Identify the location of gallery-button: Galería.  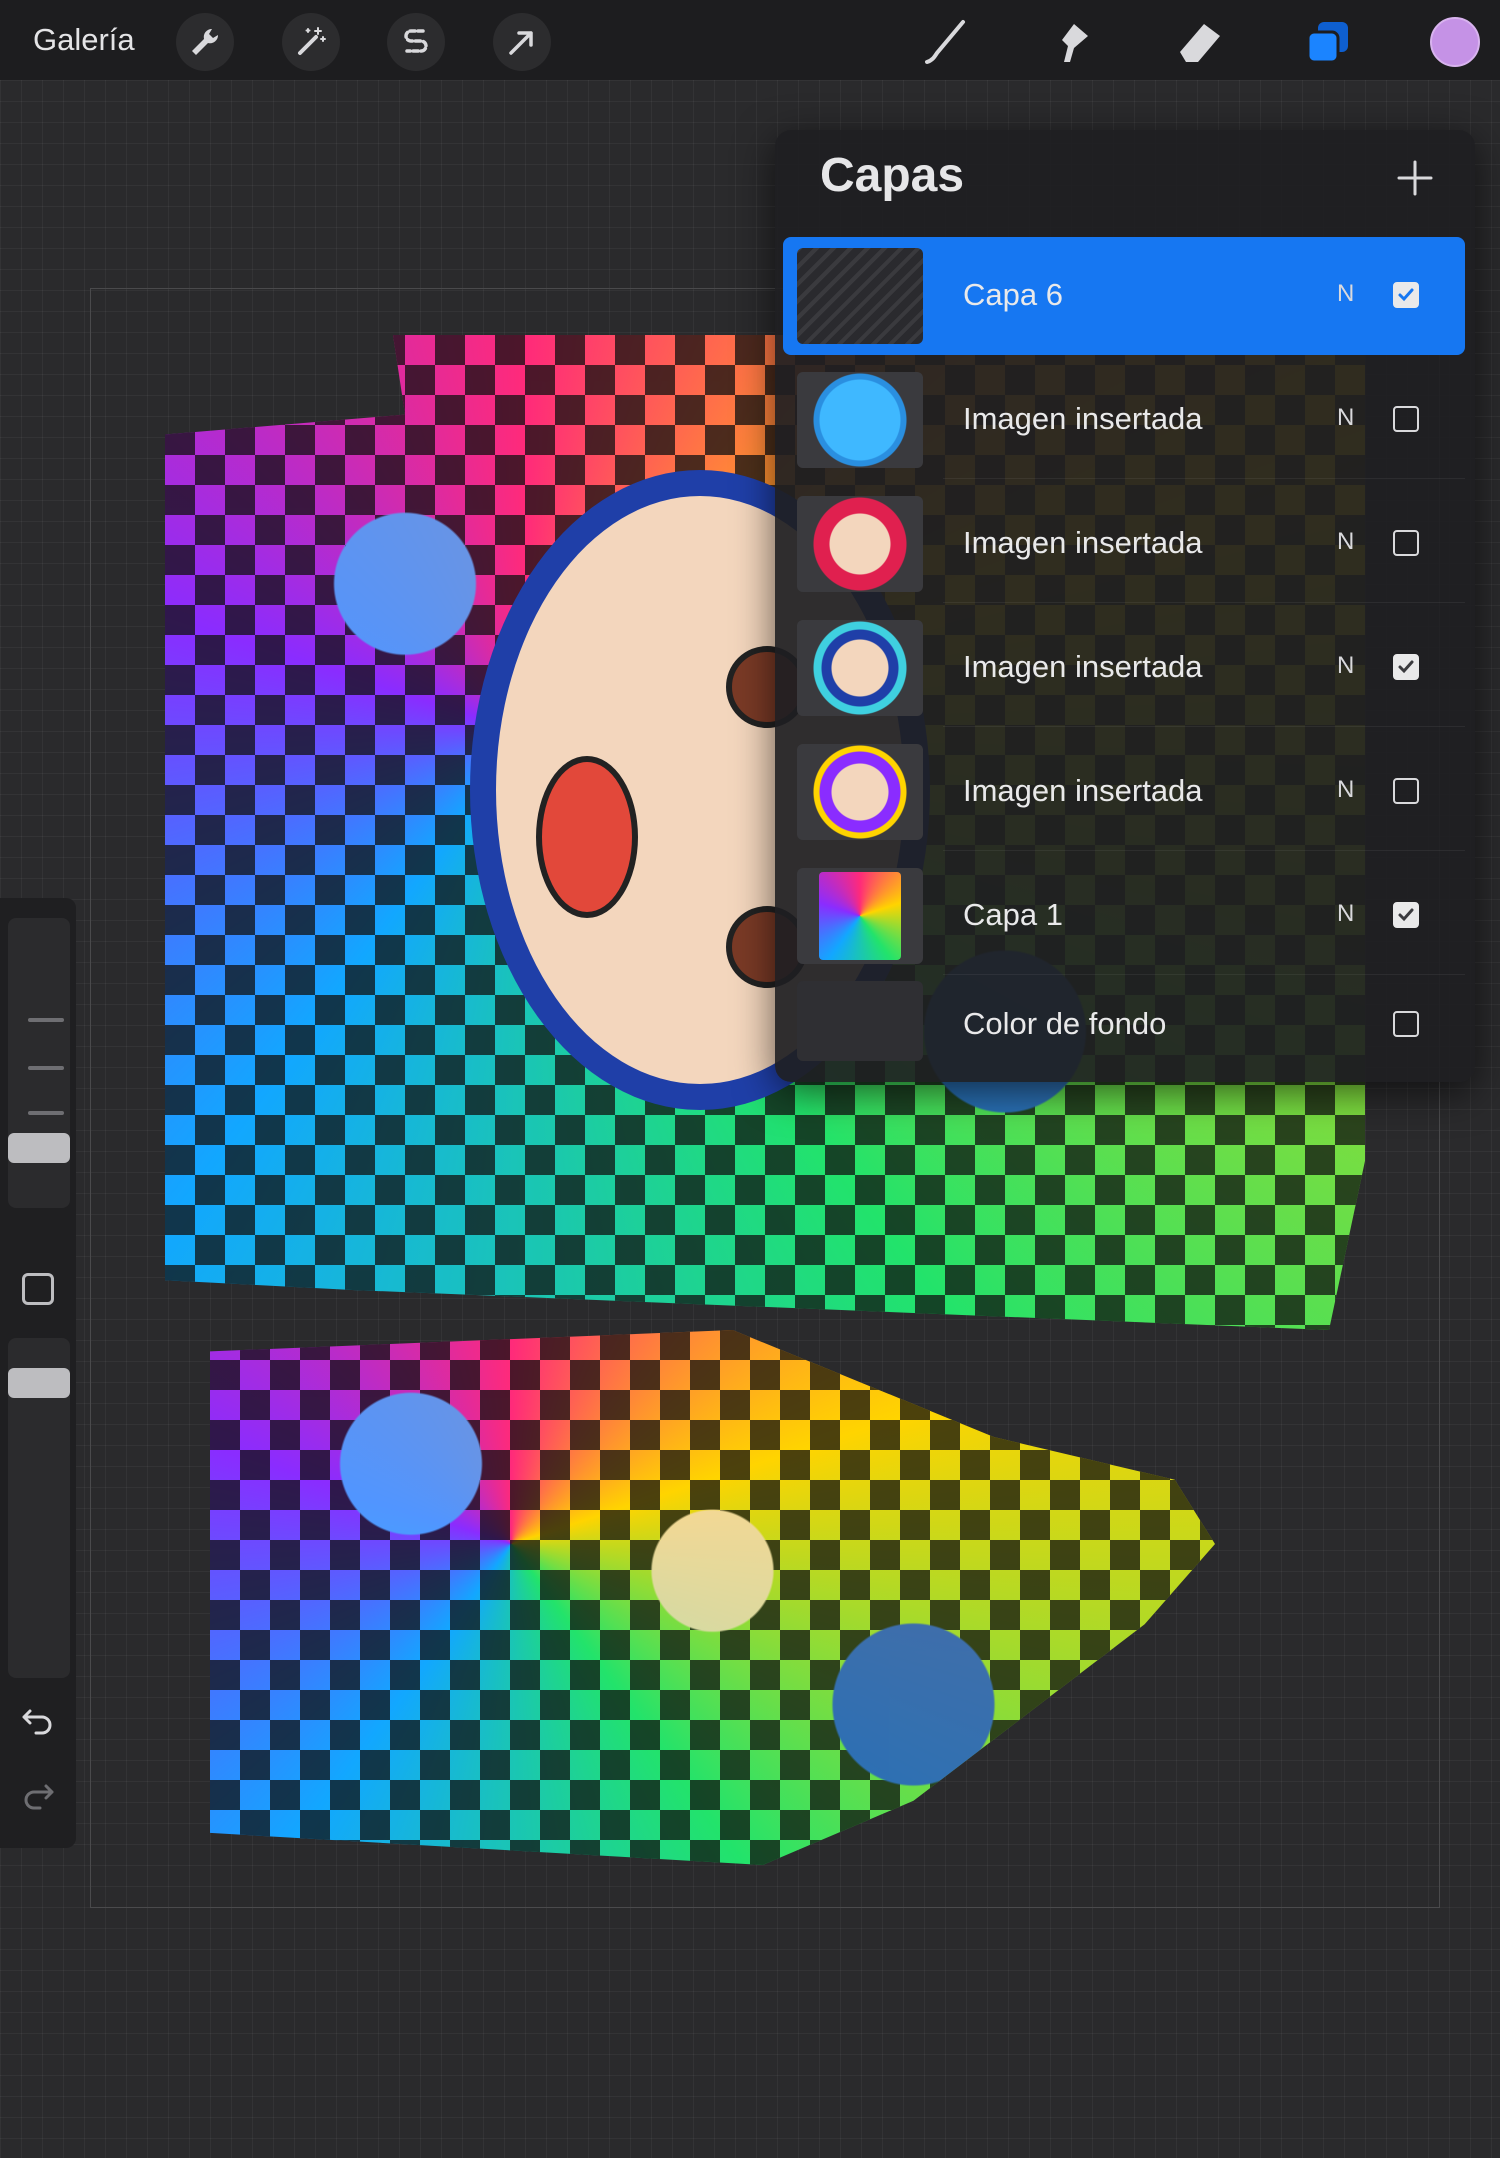
(84, 40).